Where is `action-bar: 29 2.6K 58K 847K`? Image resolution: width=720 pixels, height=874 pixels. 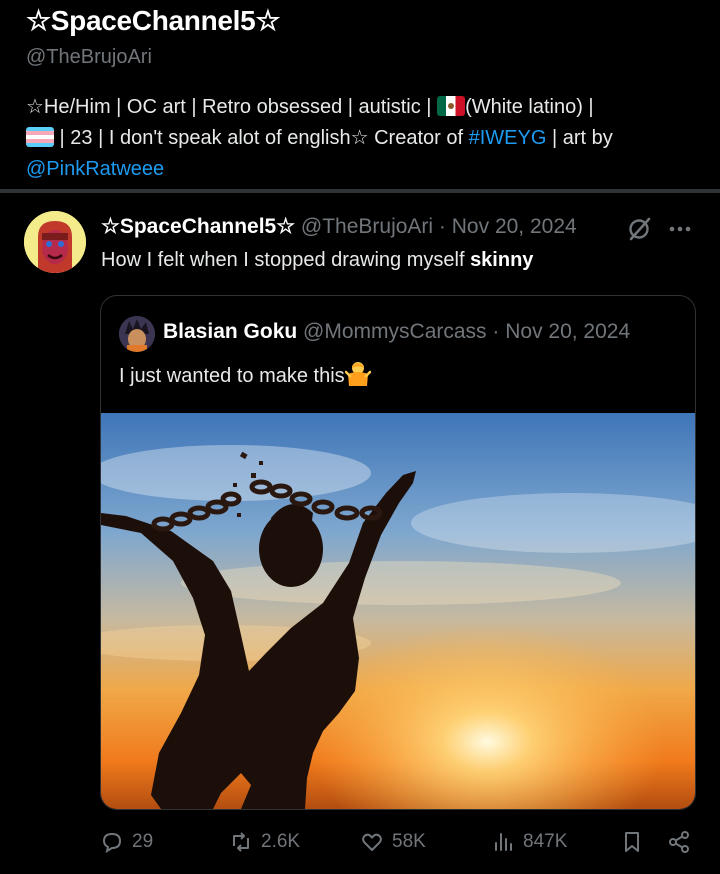 action-bar: 29 2.6K 58K 847K is located at coordinates (360, 842).